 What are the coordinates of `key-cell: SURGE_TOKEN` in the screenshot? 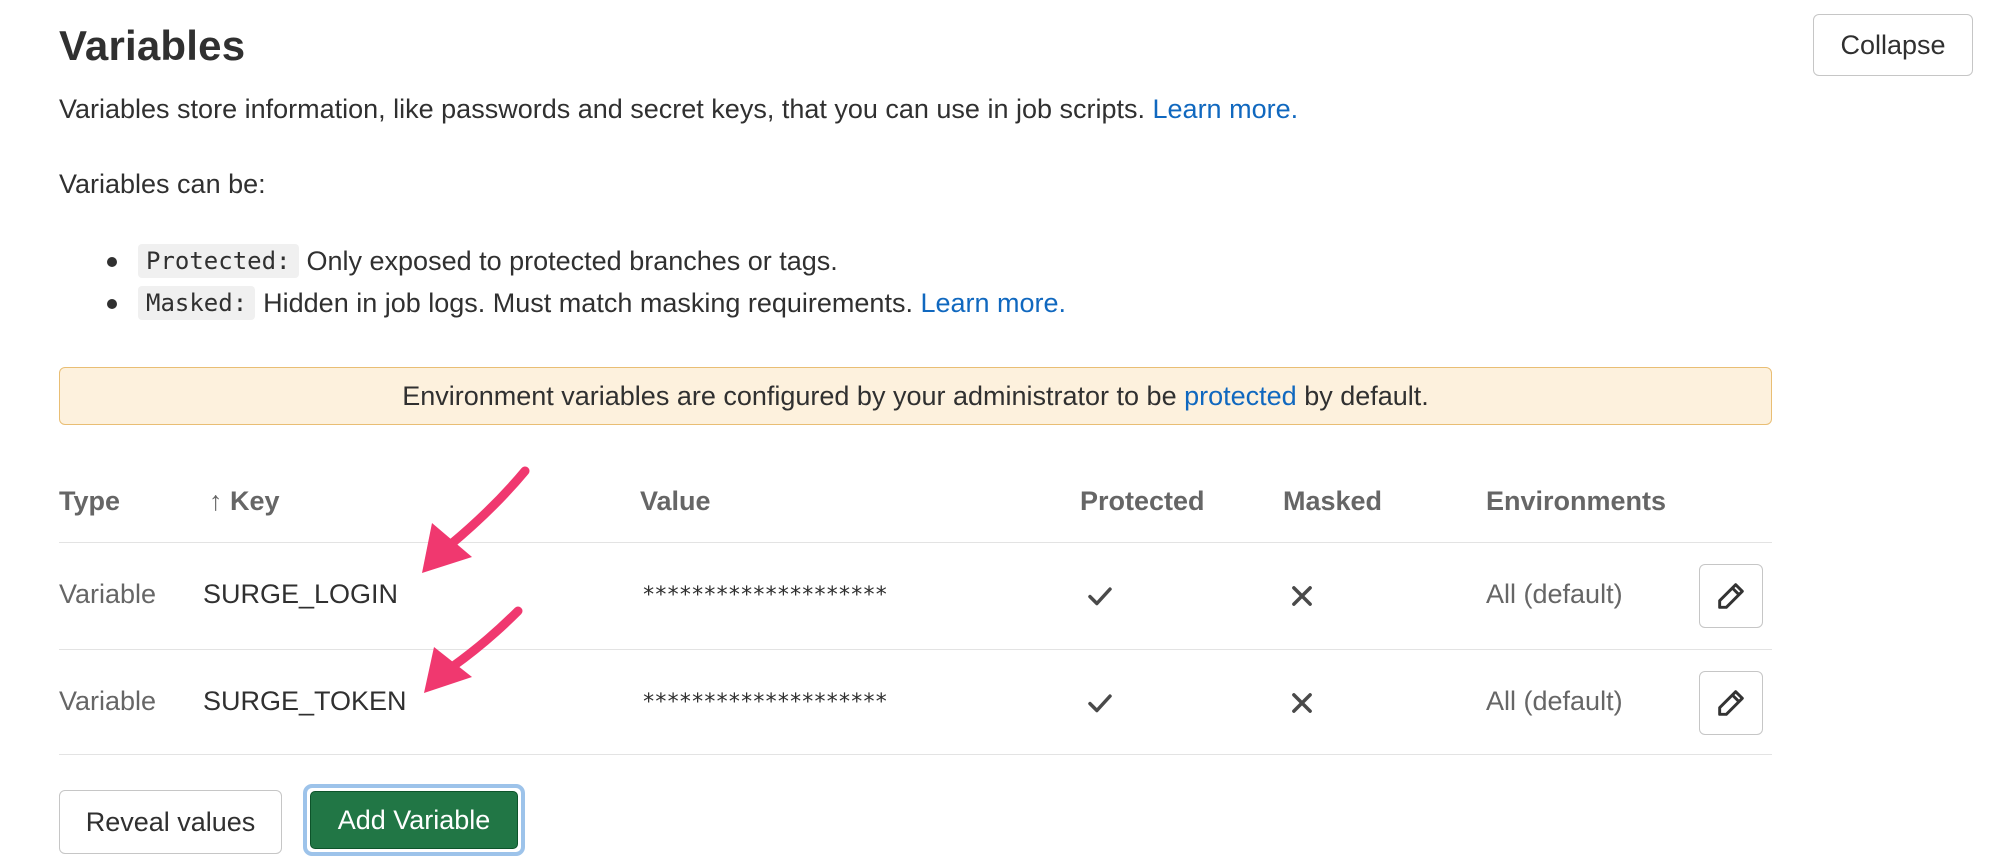 It's located at (305, 701).